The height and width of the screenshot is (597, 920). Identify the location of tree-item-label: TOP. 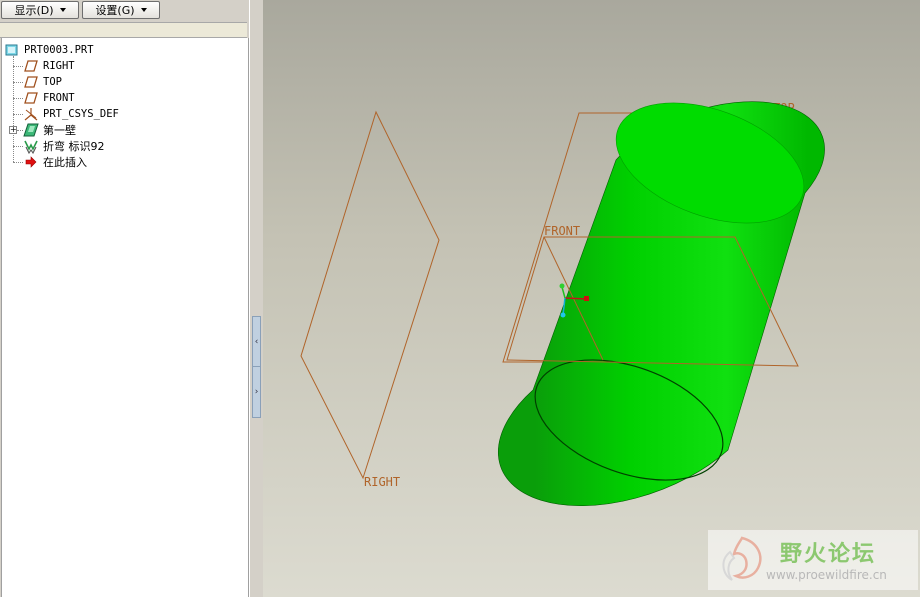
(52, 82).